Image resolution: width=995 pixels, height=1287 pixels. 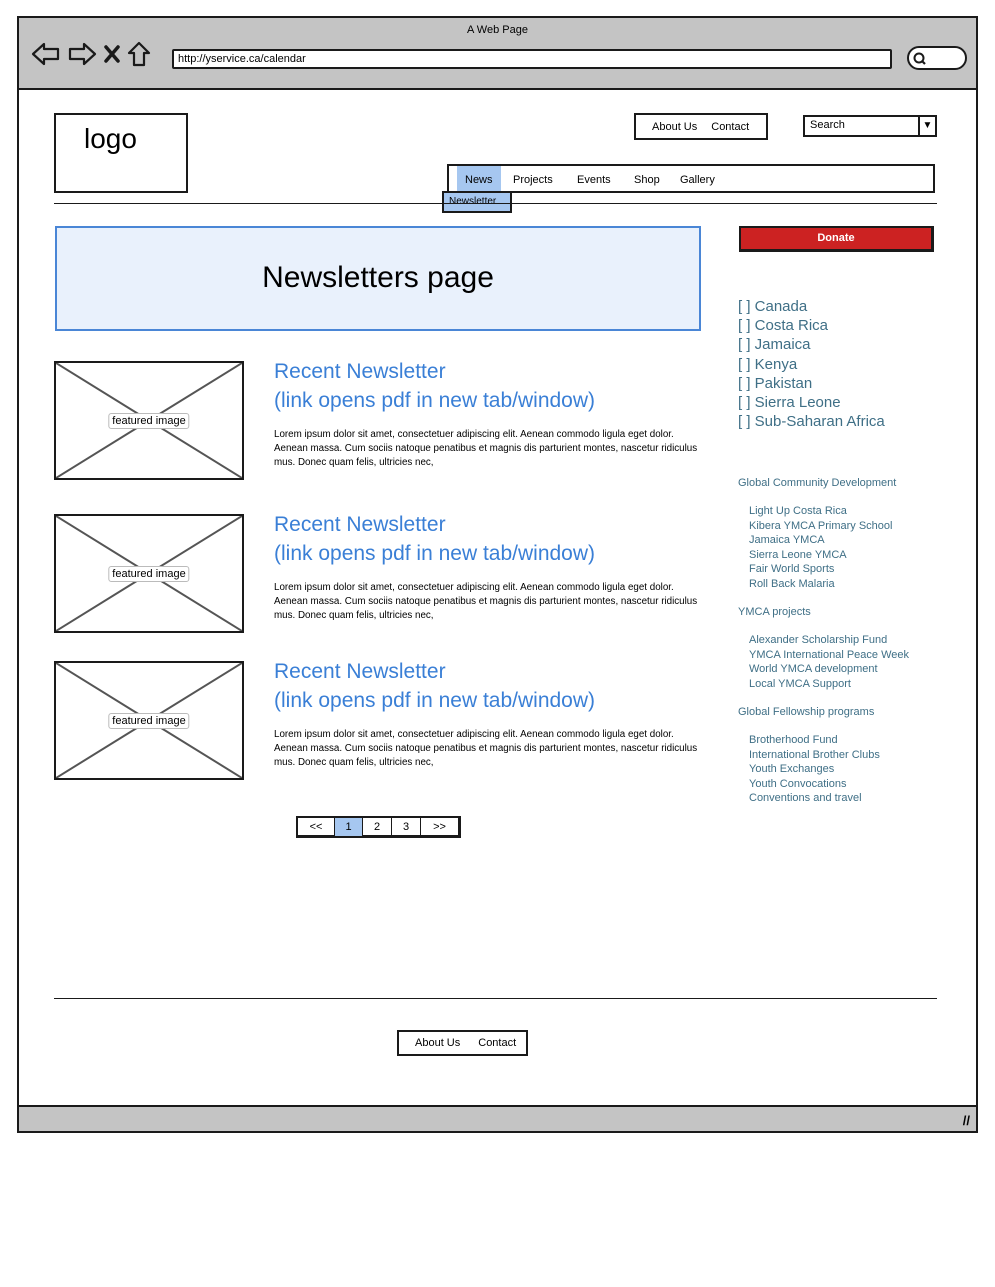 I want to click on sidebar-link: Youth Convocations, so click(x=823, y=784).